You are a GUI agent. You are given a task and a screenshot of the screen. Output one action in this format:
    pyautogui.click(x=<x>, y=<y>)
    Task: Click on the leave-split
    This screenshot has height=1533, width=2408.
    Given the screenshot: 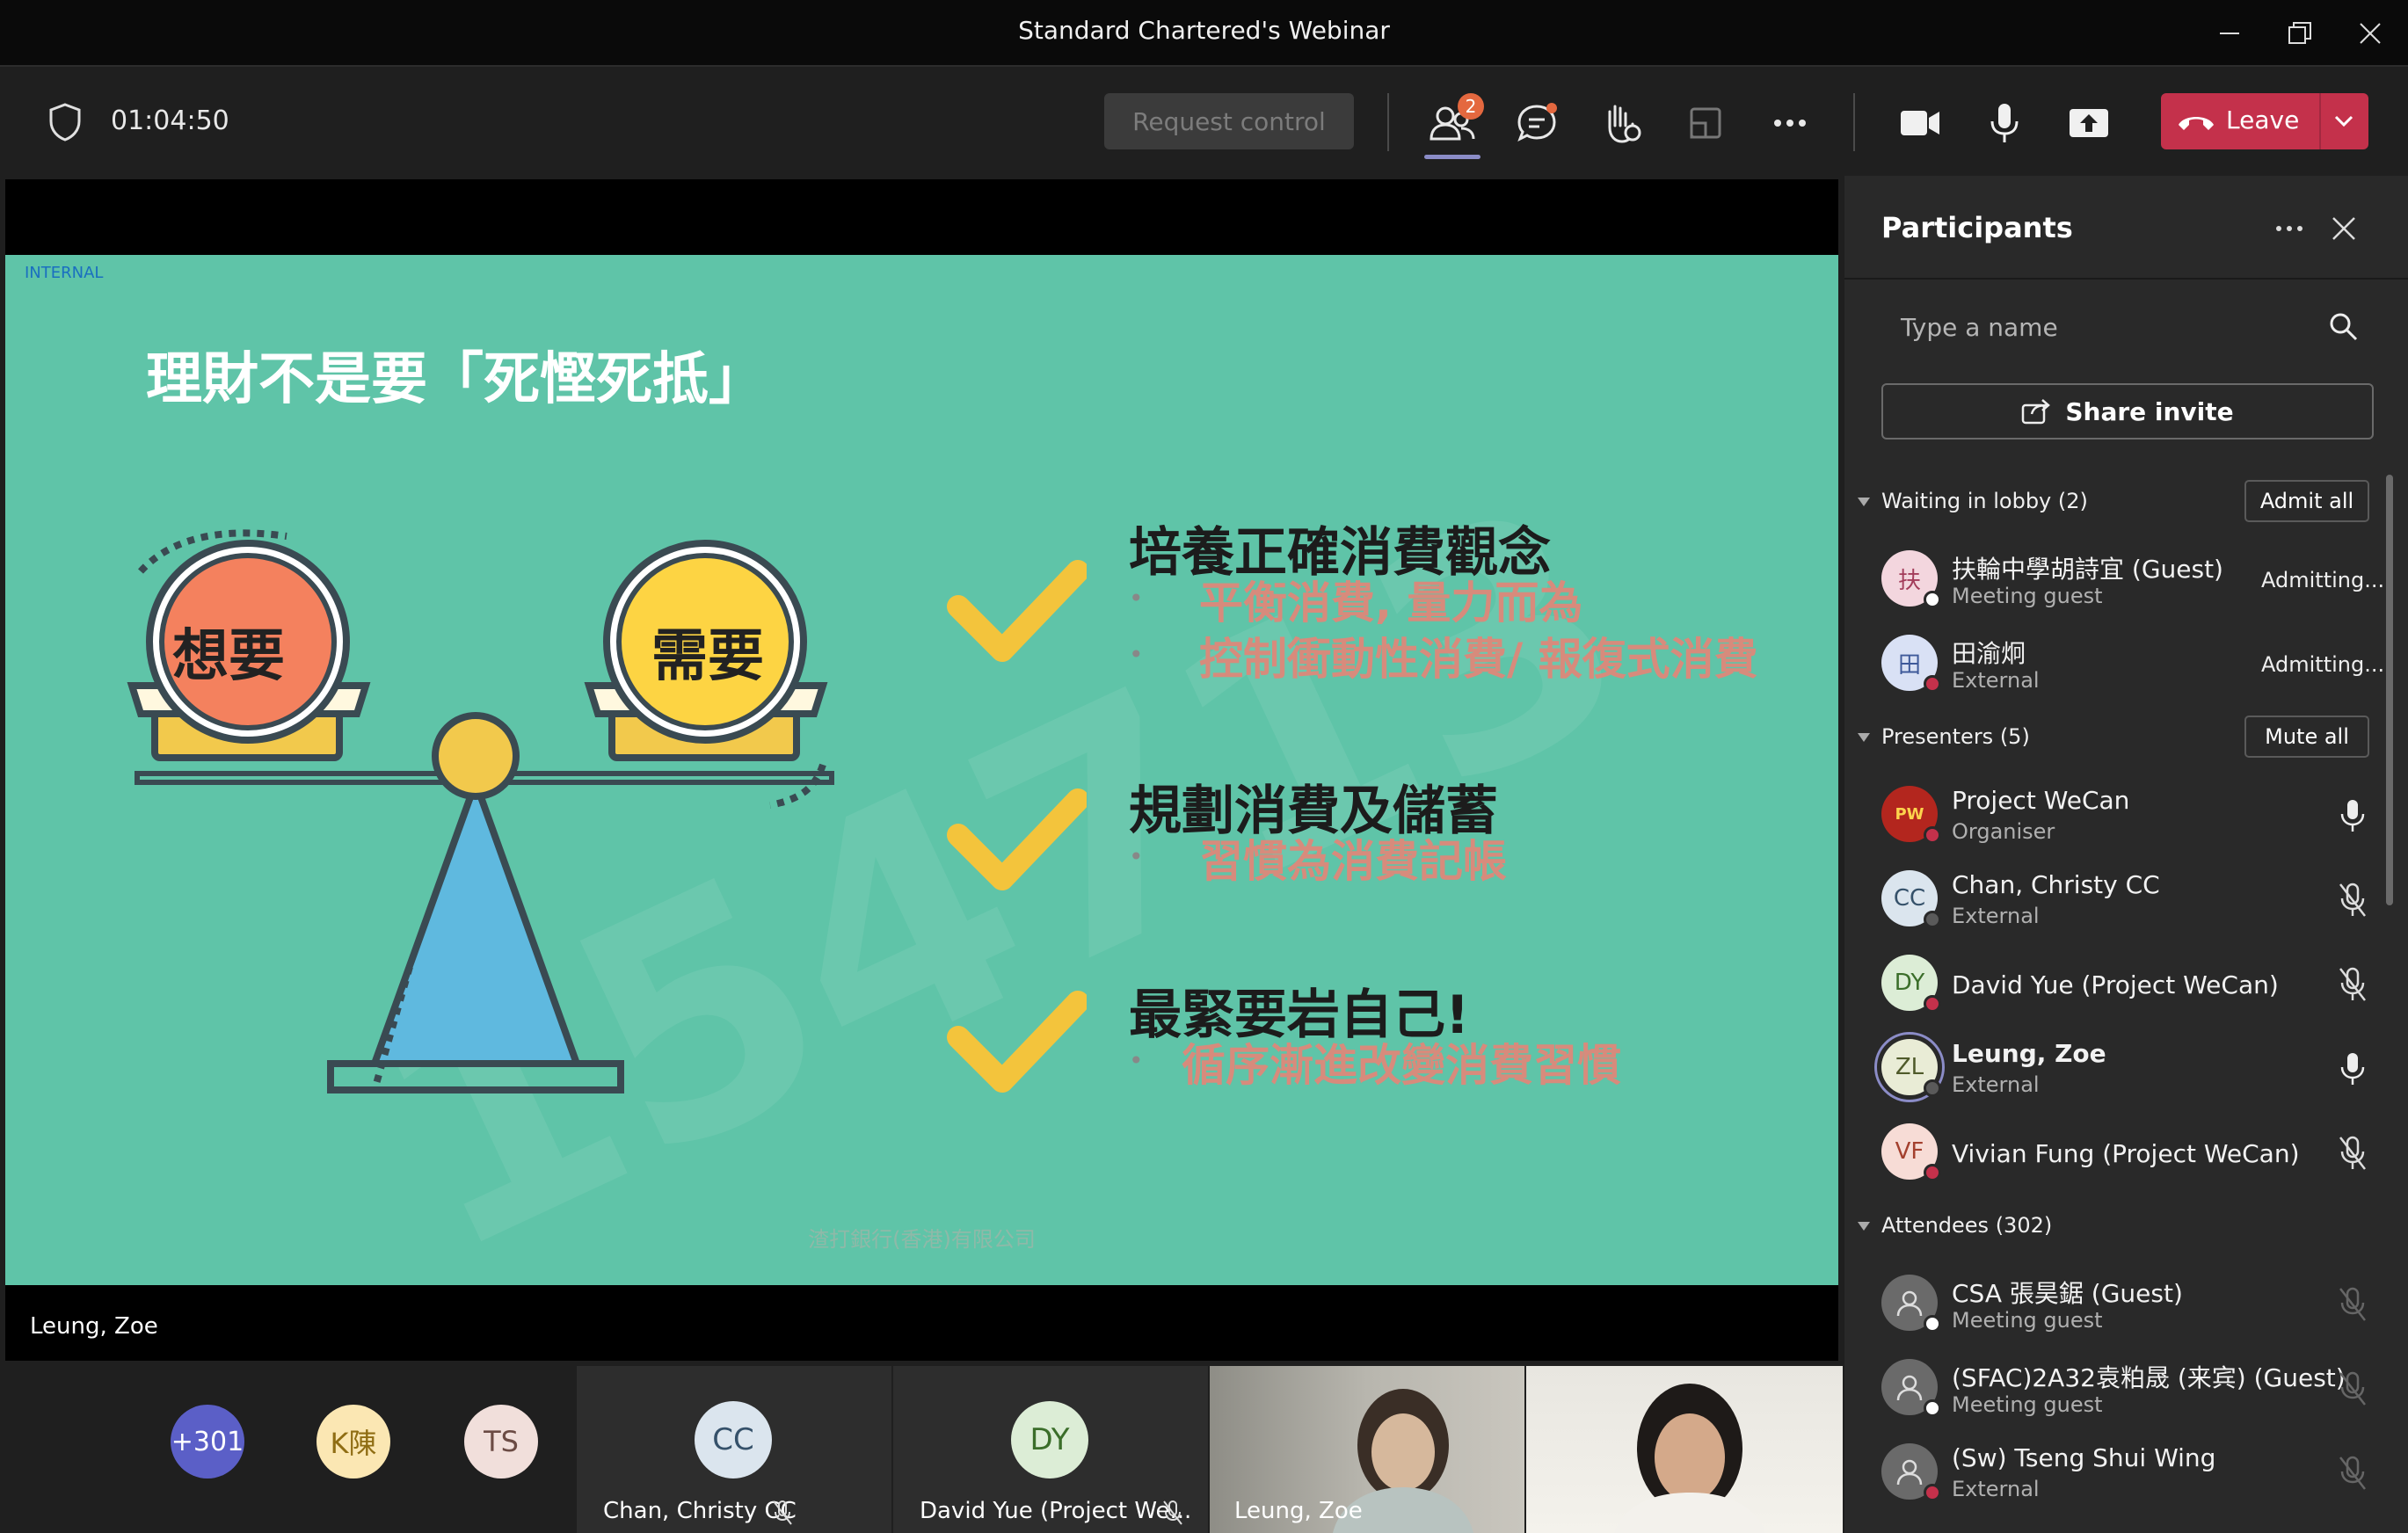 What is the action you would take?
    pyautogui.click(x=2320, y=121)
    